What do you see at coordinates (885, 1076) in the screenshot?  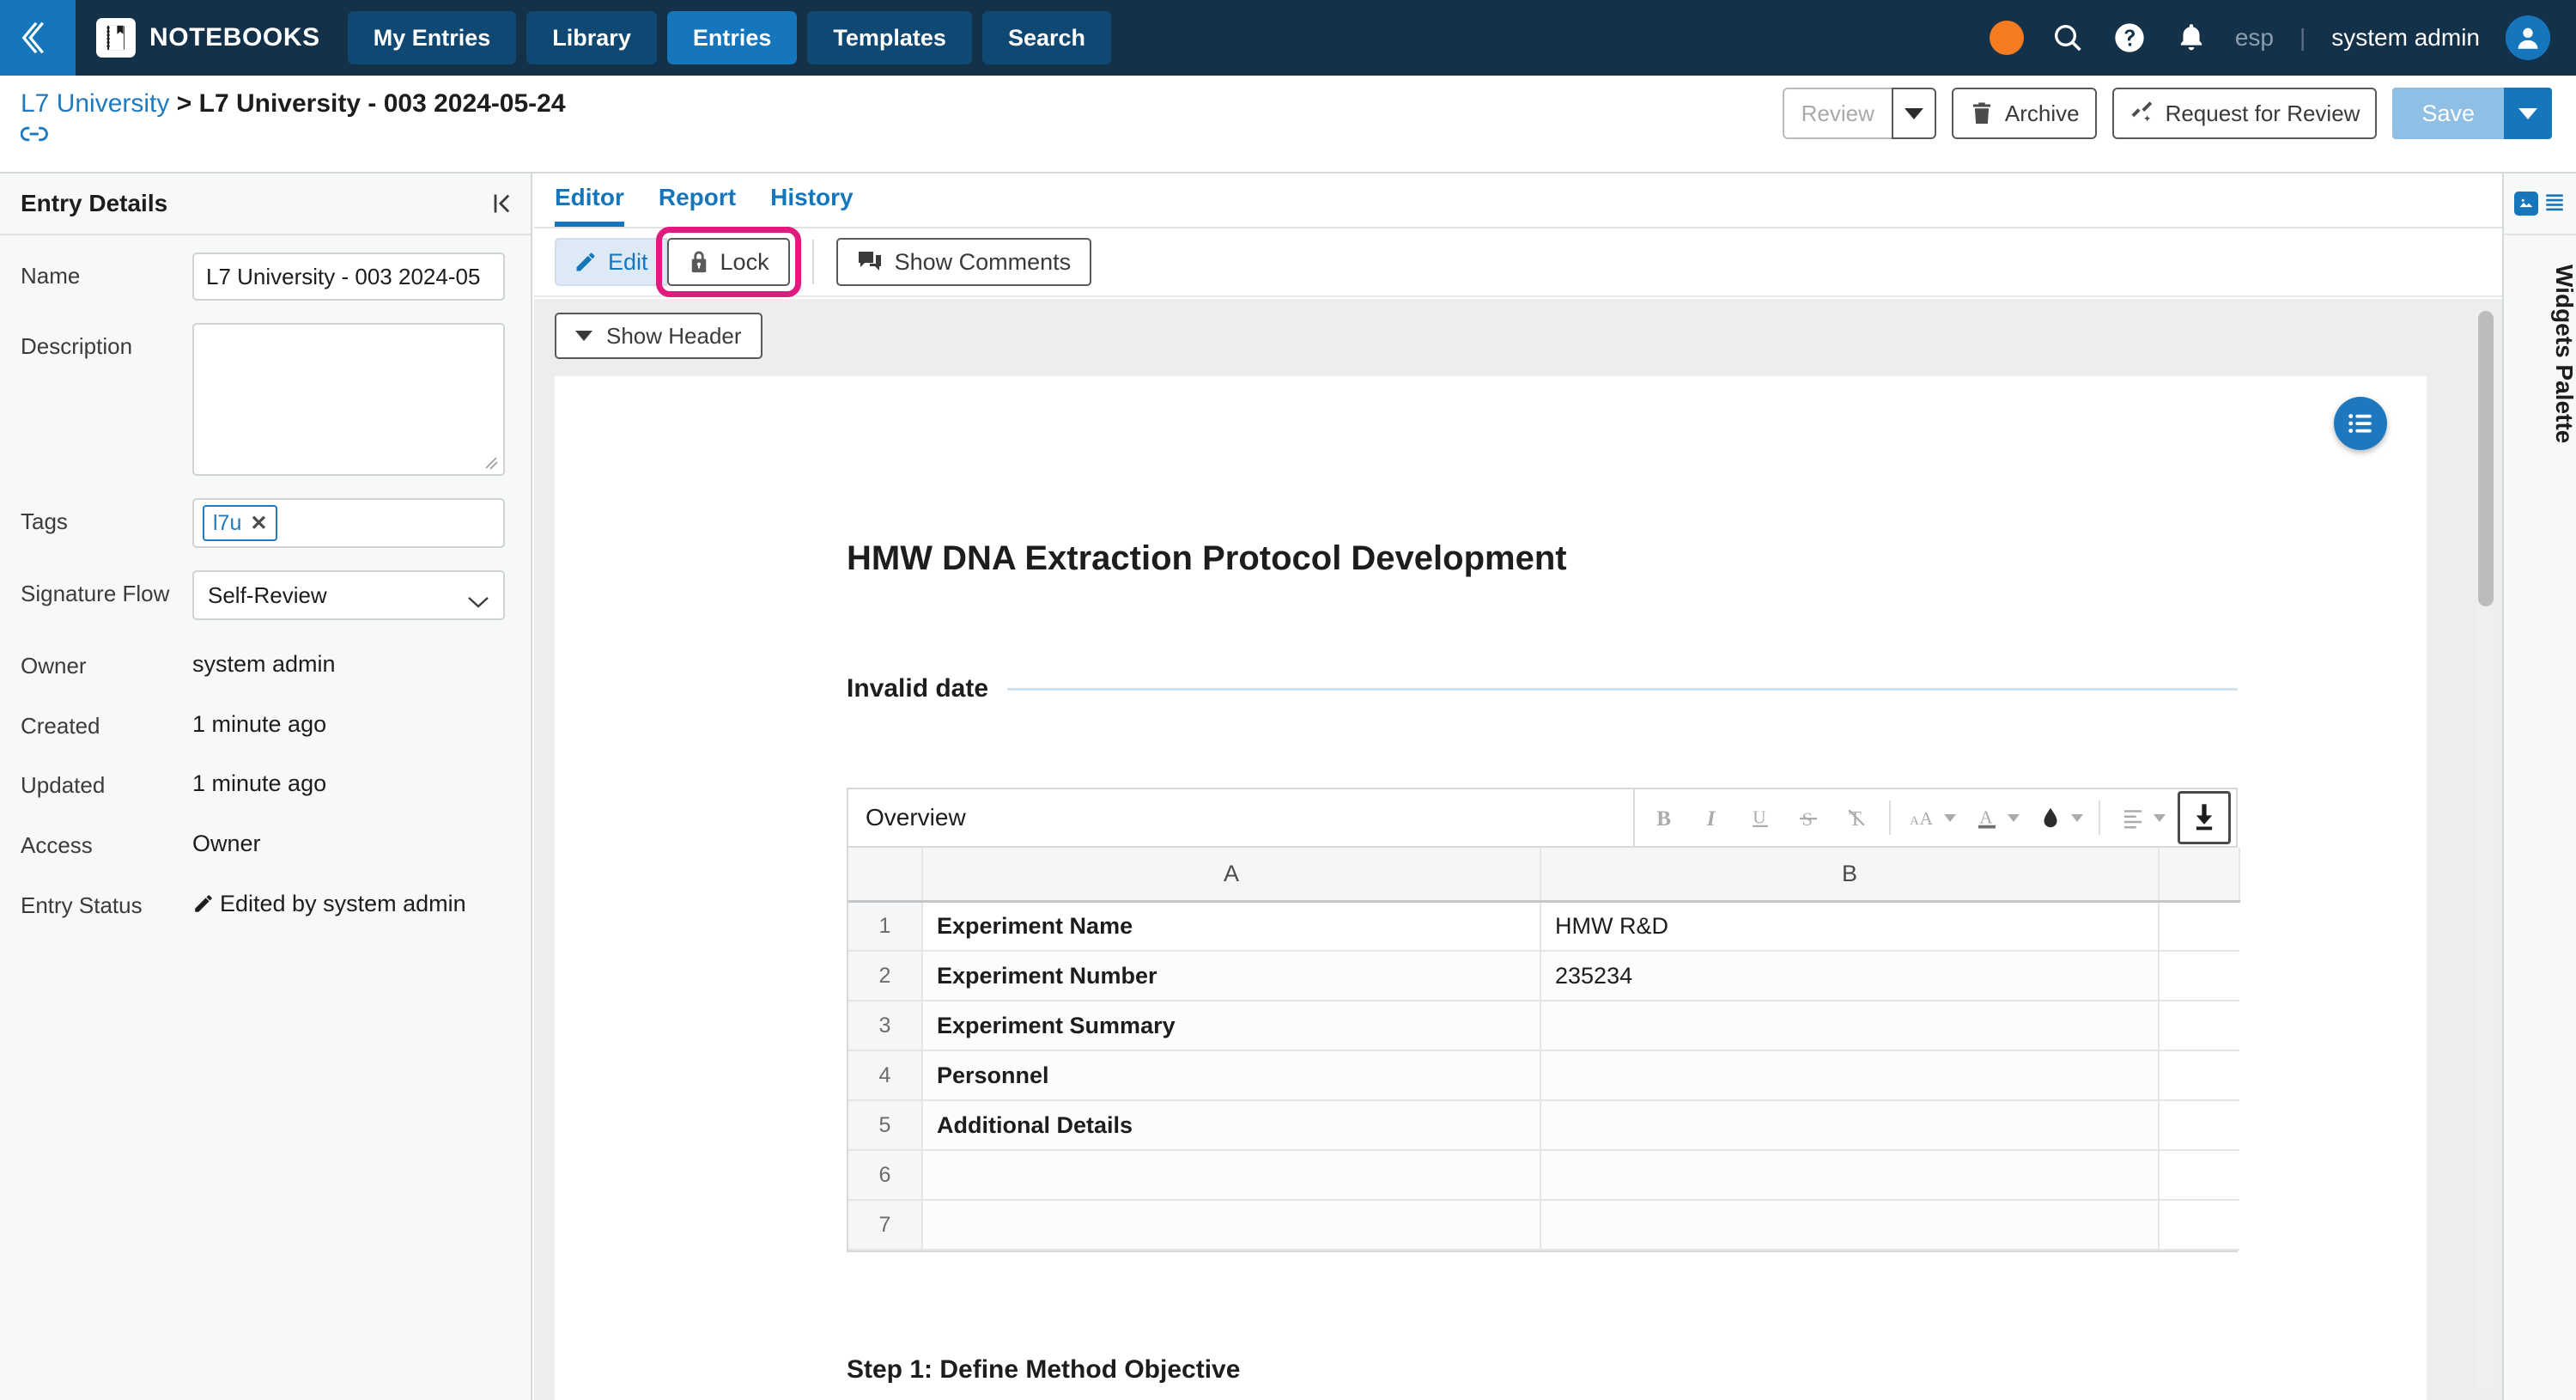 I see `grid-row-header-4: 4` at bounding box center [885, 1076].